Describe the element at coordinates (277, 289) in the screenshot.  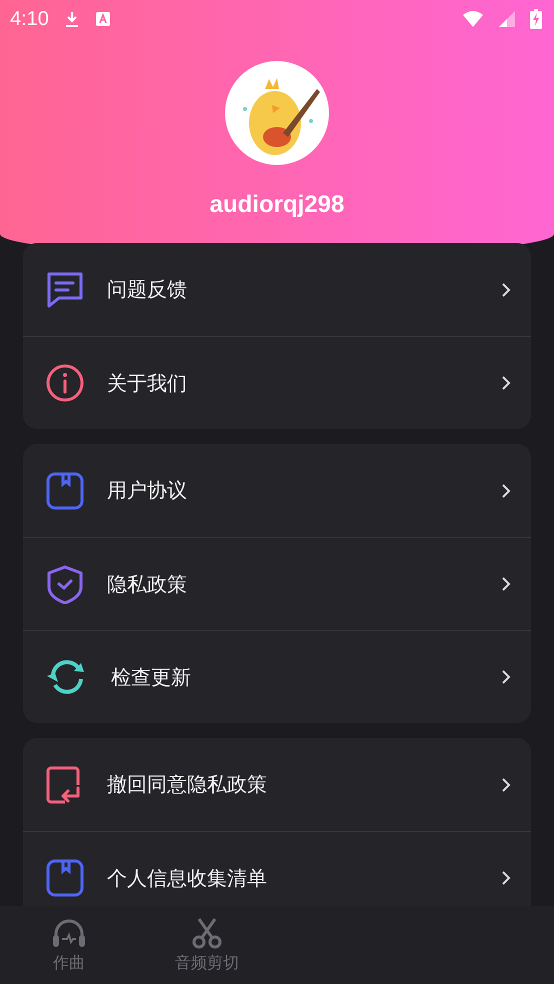
I see `menu-item: 问题反馈` at that location.